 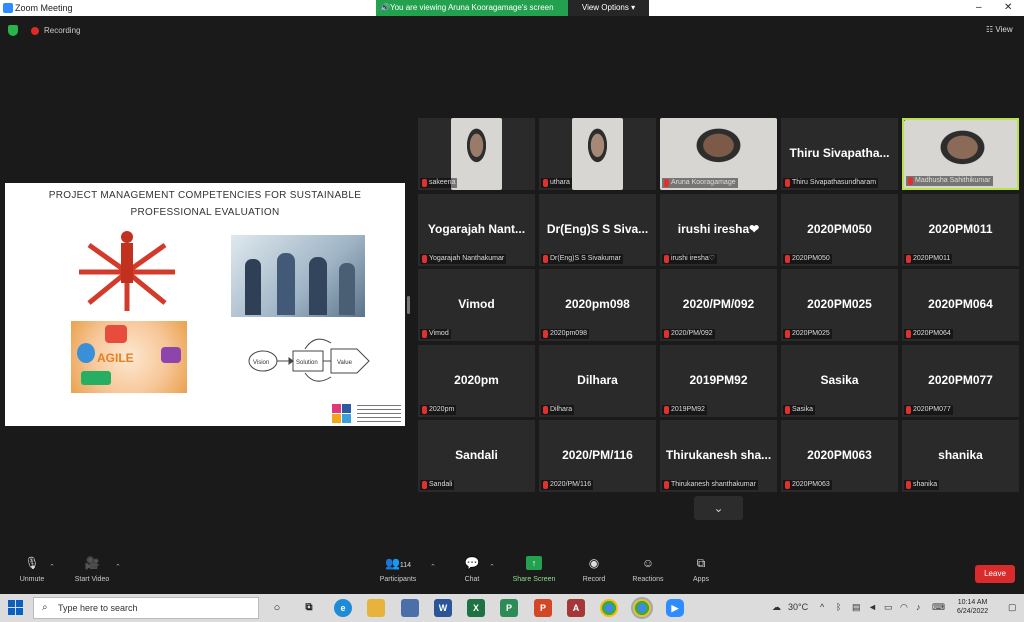 What do you see at coordinates (492, 567) in the screenshot?
I see `chat-options-caret: ⌃` at bounding box center [492, 567].